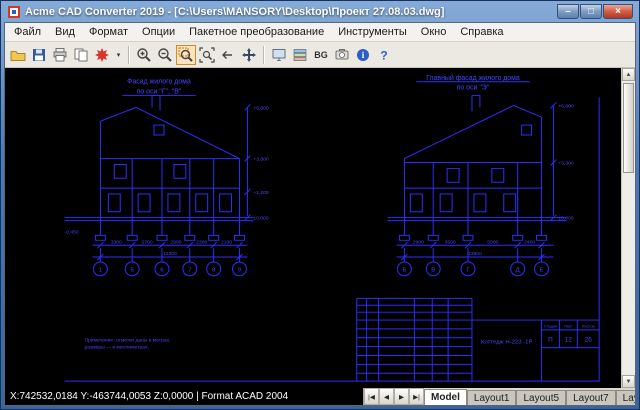 The width and height of the screenshot is (640, 410). I want to click on right-dim: 2900, so click(418, 242).